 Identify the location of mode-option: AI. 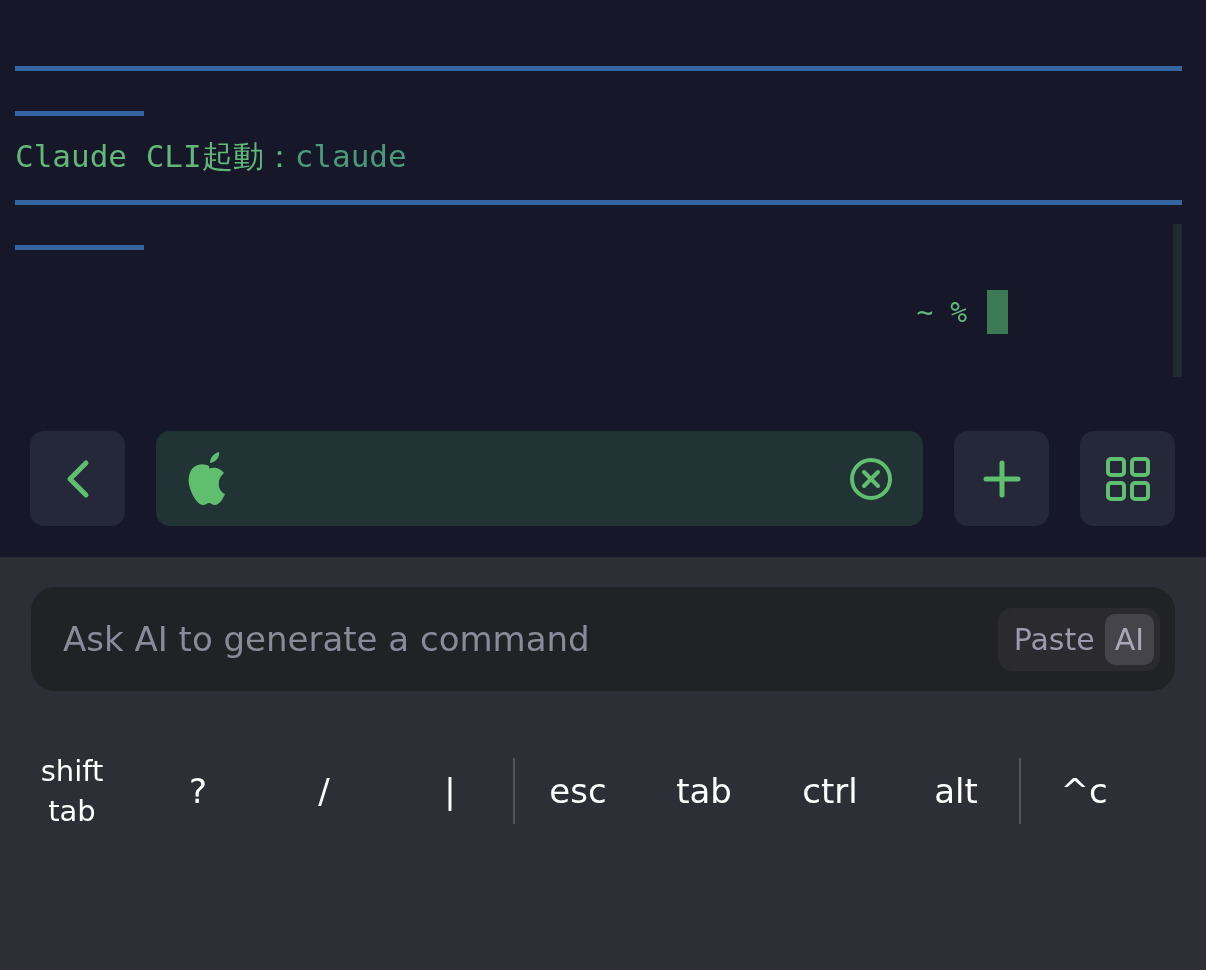
(1129, 639).